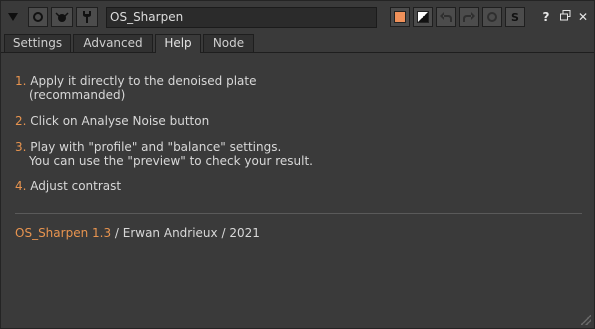 The height and width of the screenshot is (329, 595). I want to click on toolbar: OS_Sharpen S ? ✕, so click(297, 17).